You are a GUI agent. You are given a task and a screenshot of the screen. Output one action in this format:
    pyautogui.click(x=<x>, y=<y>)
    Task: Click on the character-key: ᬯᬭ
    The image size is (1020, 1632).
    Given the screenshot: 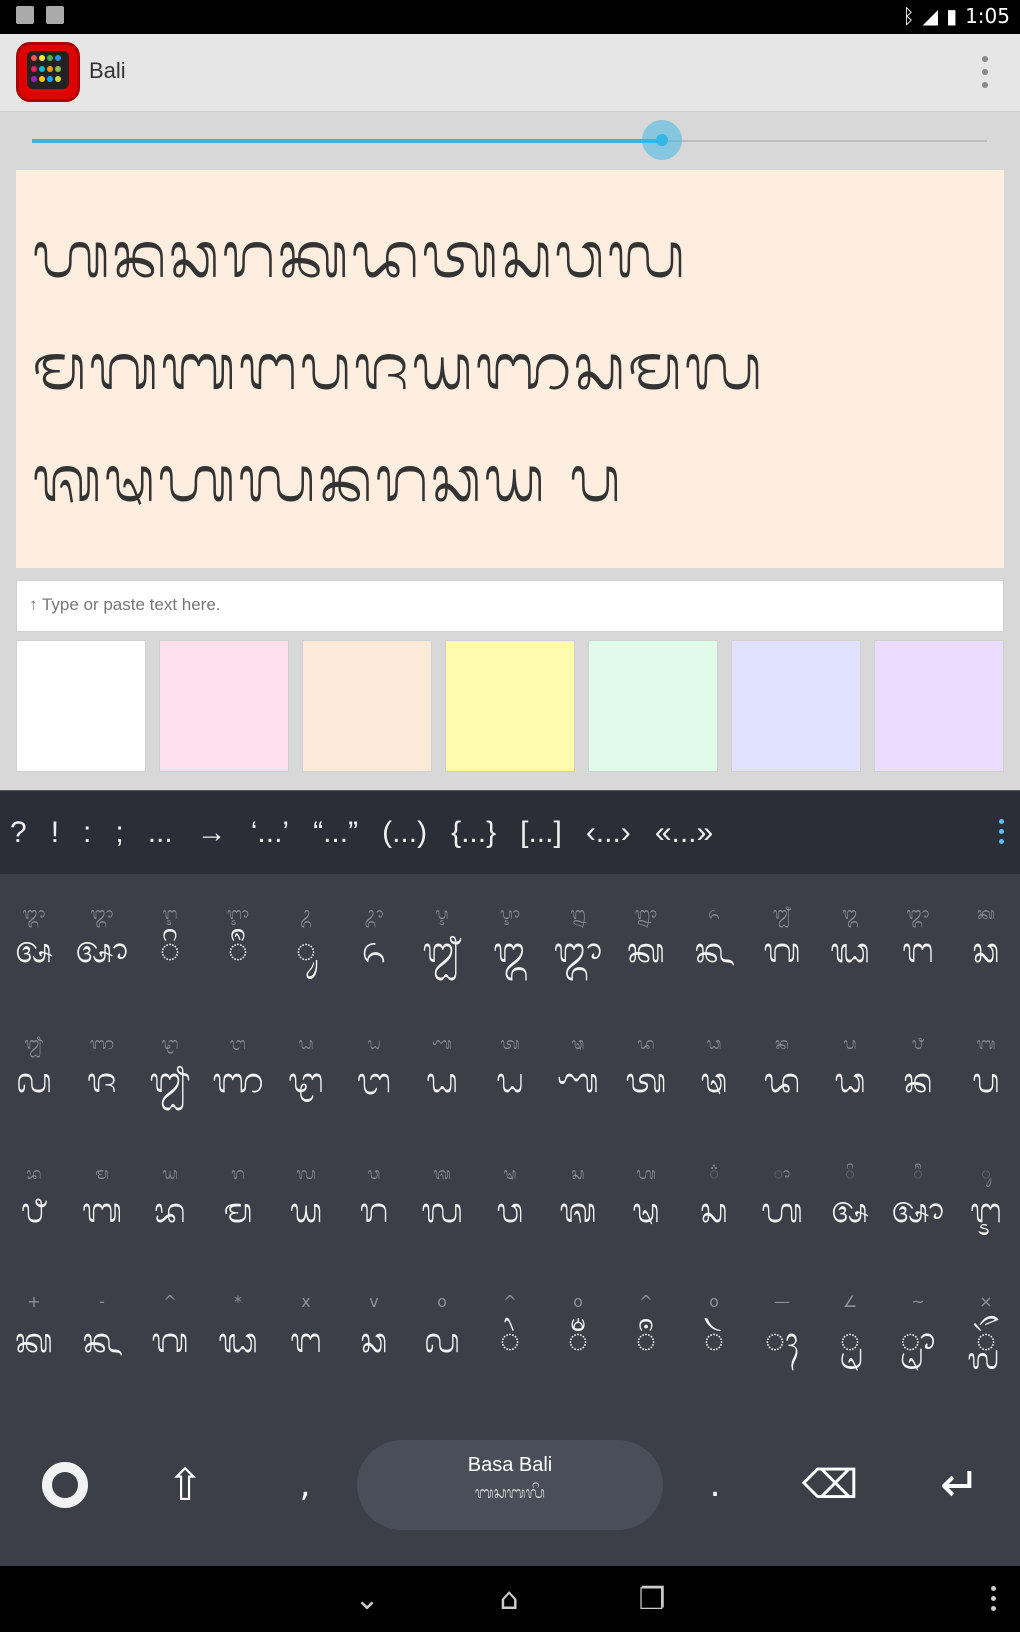 What is the action you would take?
    pyautogui.click(x=374, y=1211)
    